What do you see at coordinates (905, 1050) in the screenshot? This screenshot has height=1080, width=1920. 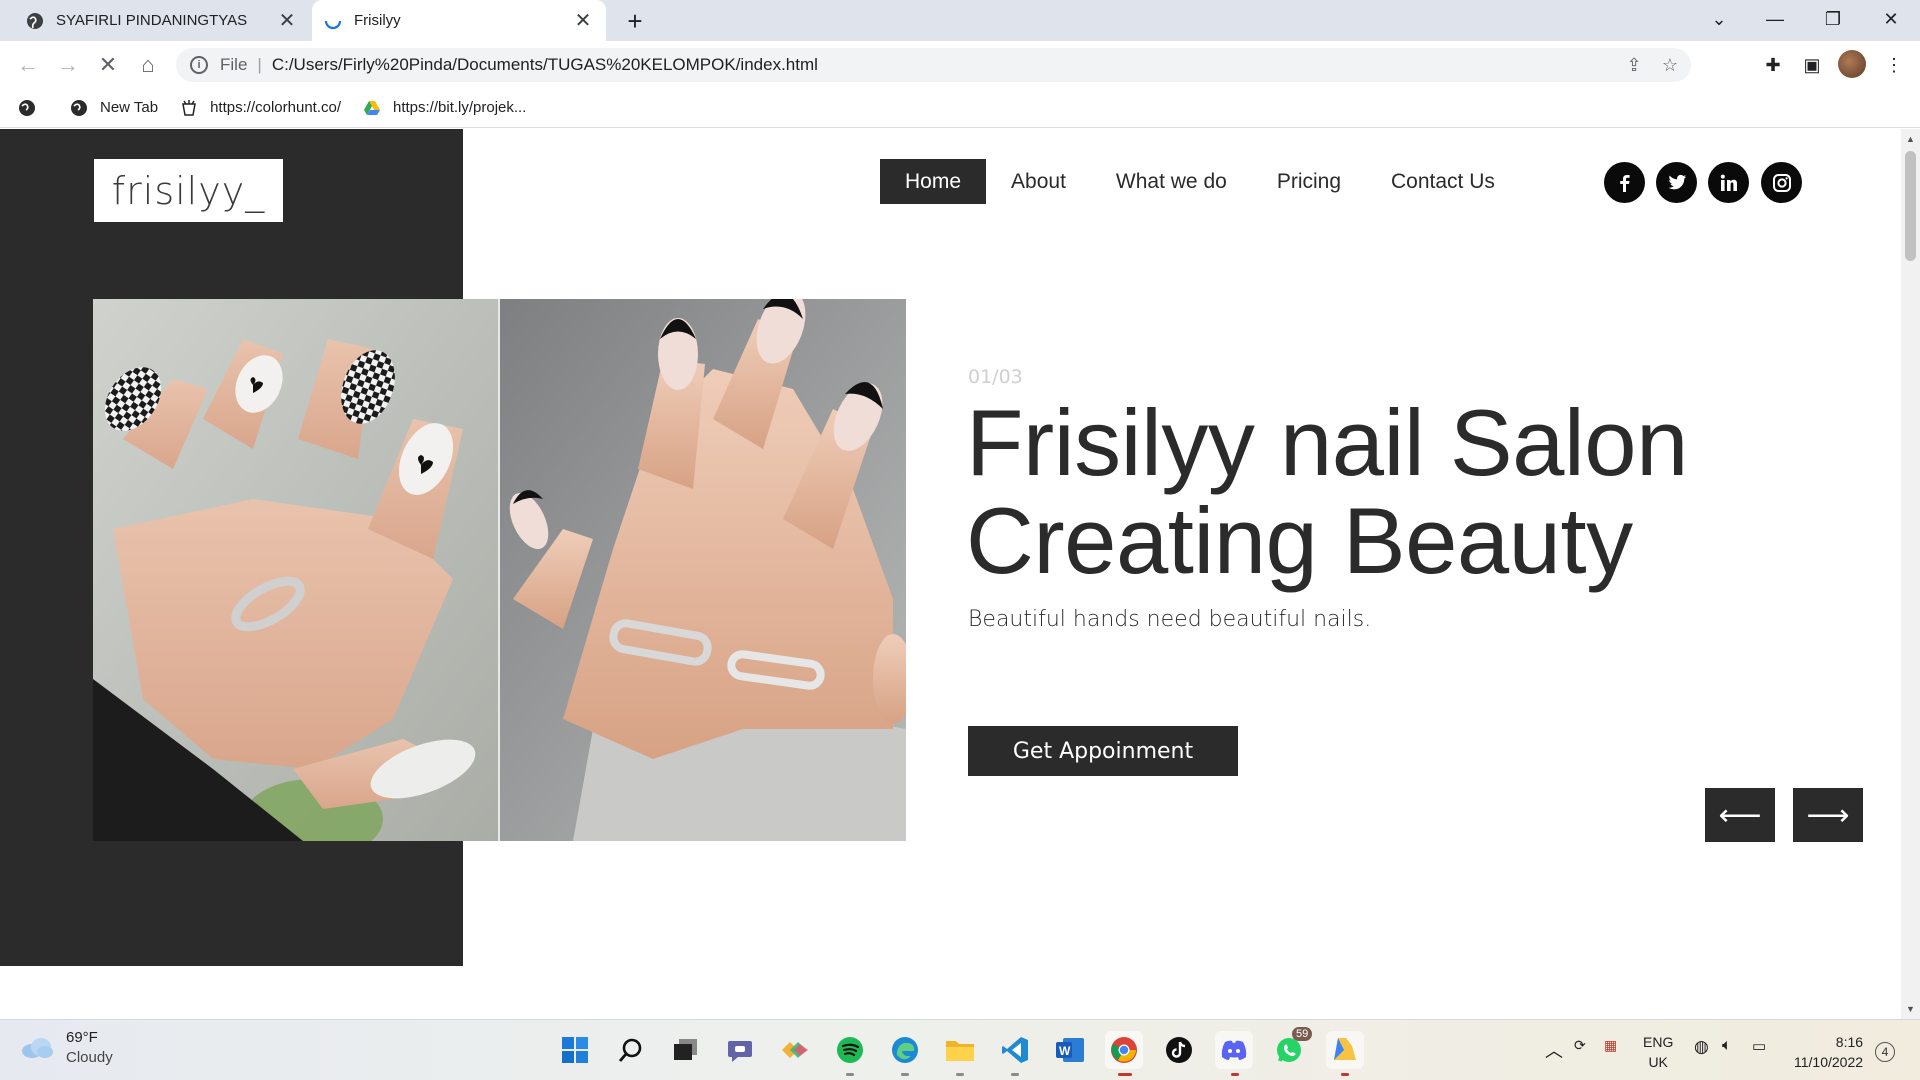 I see `edge-icon` at bounding box center [905, 1050].